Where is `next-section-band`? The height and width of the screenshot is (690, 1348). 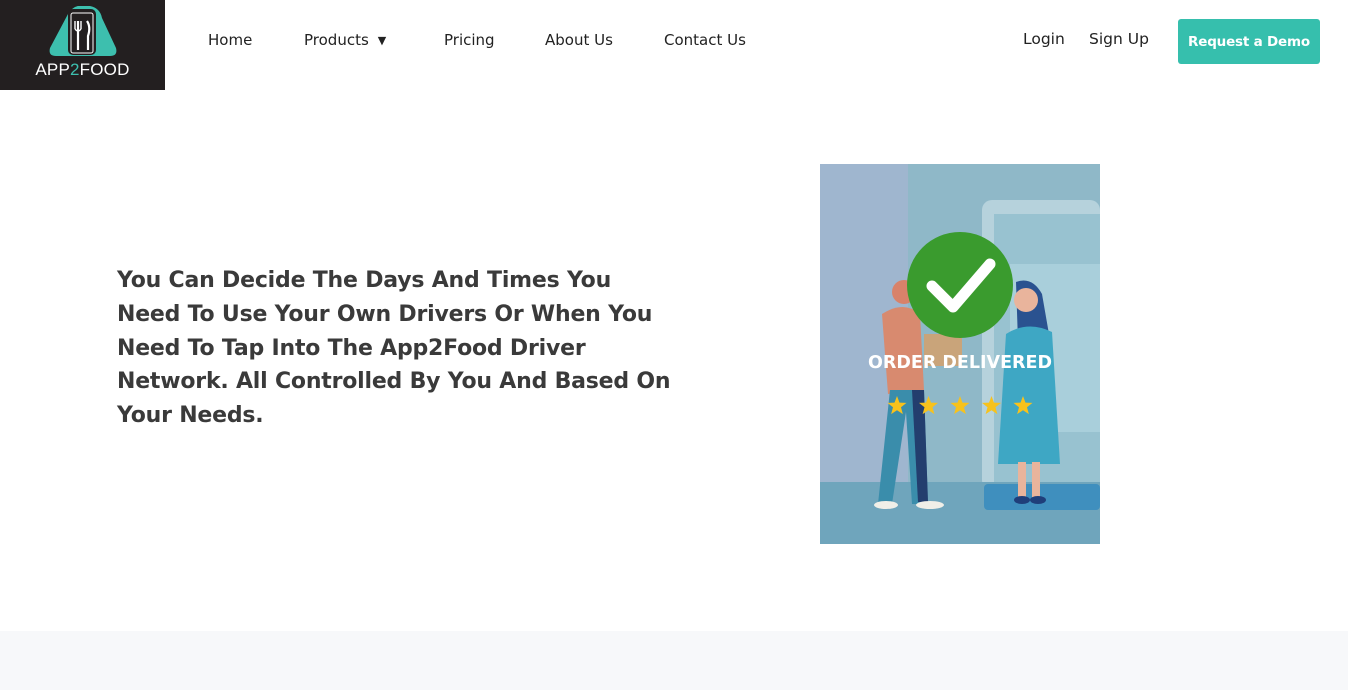 next-section-band is located at coordinates (674, 660).